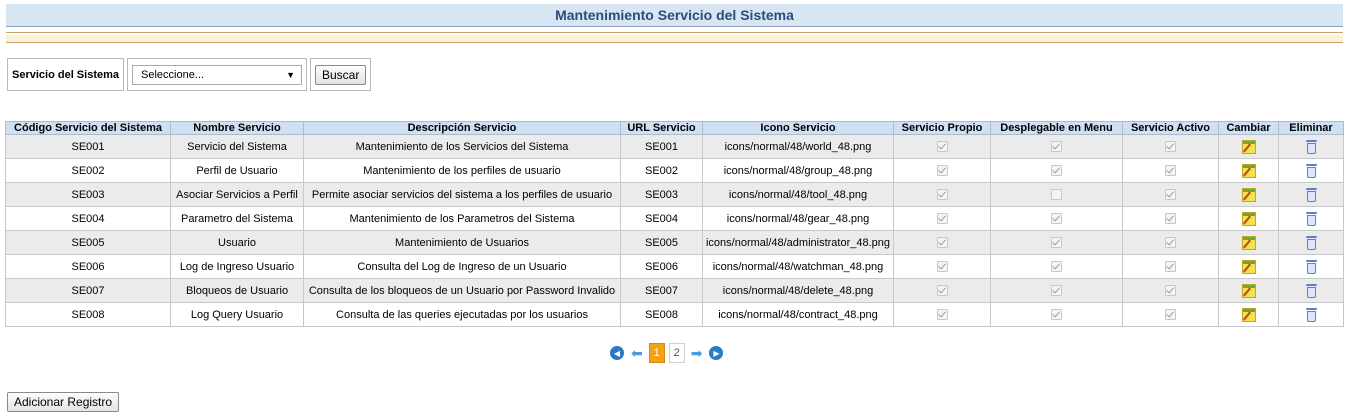  What do you see at coordinates (617, 353) in the screenshot?
I see `first-page-icon: ◀` at bounding box center [617, 353].